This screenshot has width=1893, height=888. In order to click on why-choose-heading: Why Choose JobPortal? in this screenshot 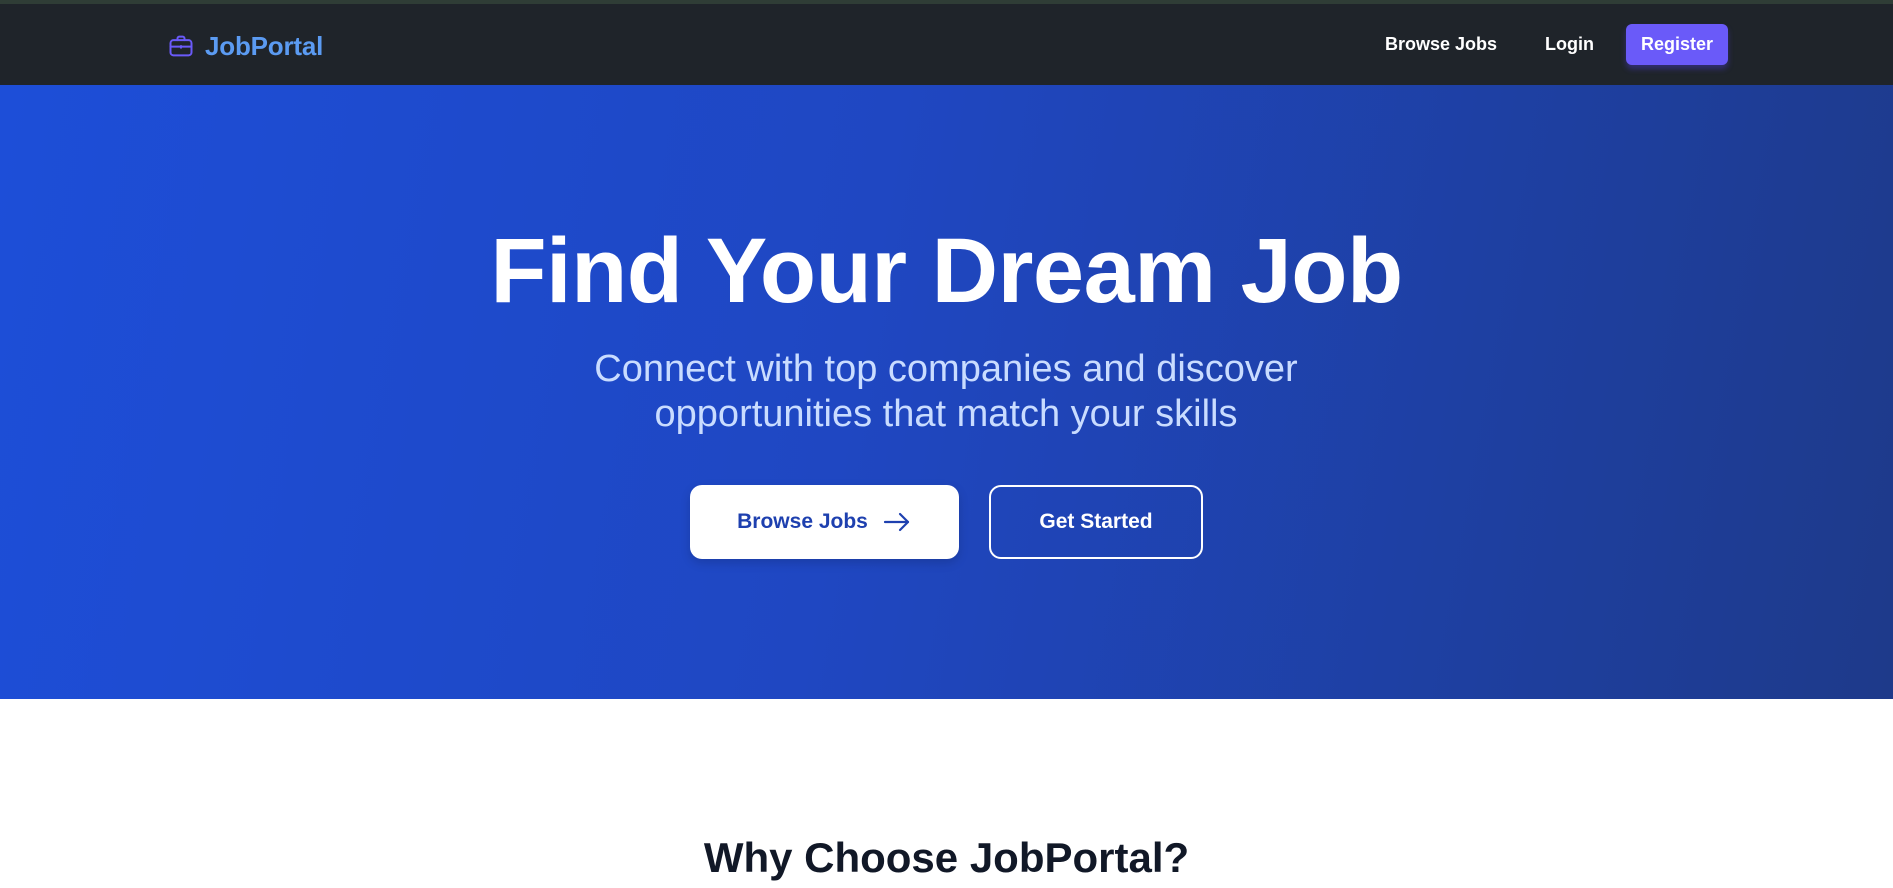, I will do `click(946, 857)`.